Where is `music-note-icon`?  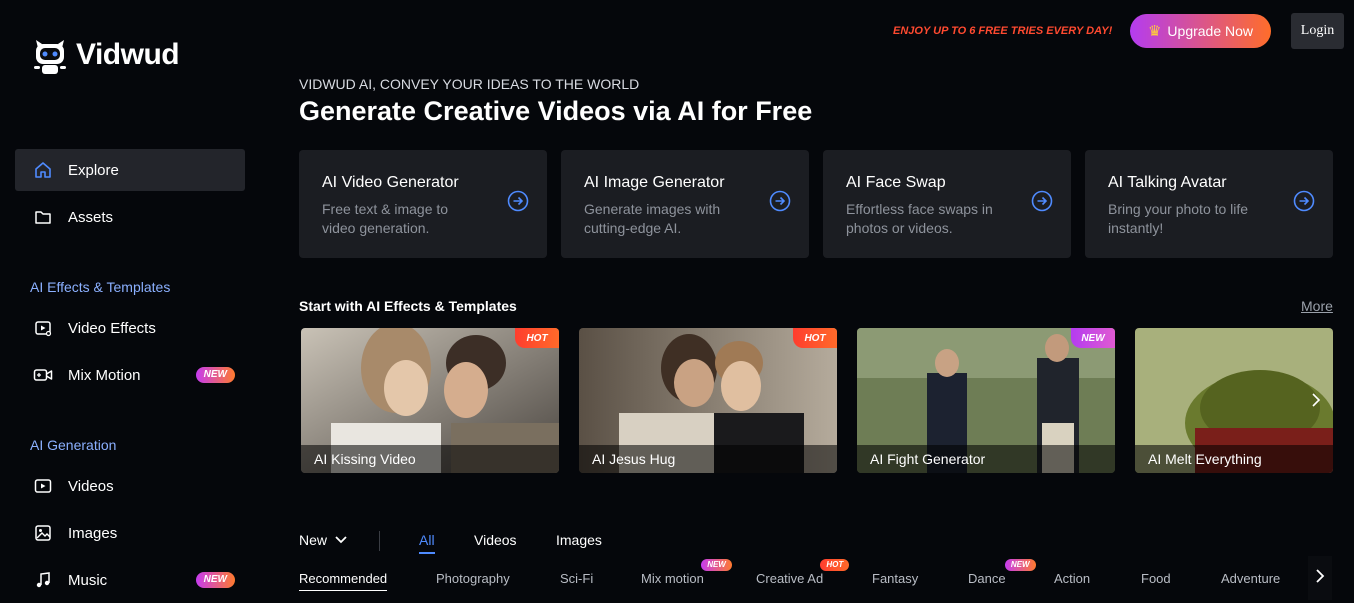 music-note-icon is located at coordinates (43, 580).